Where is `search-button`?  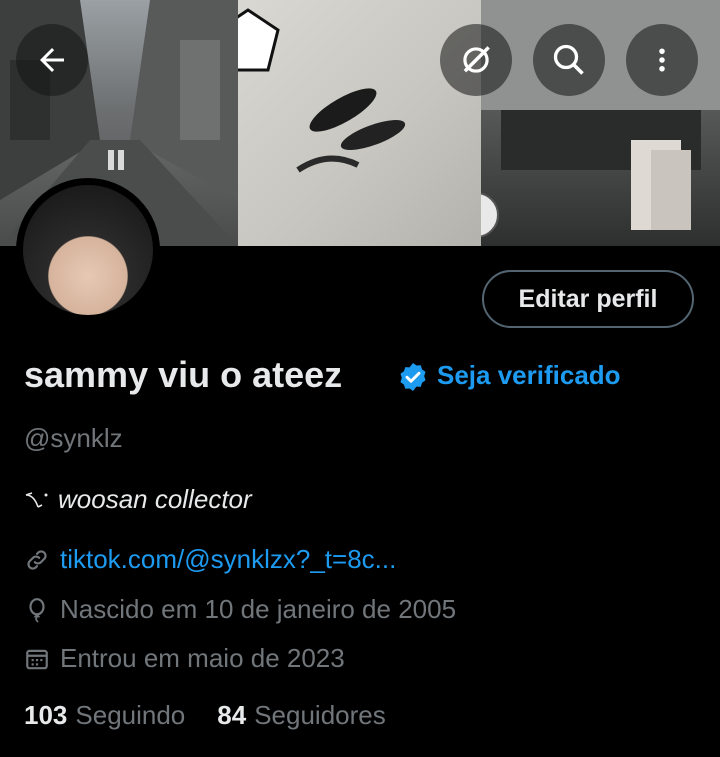 search-button is located at coordinates (569, 60).